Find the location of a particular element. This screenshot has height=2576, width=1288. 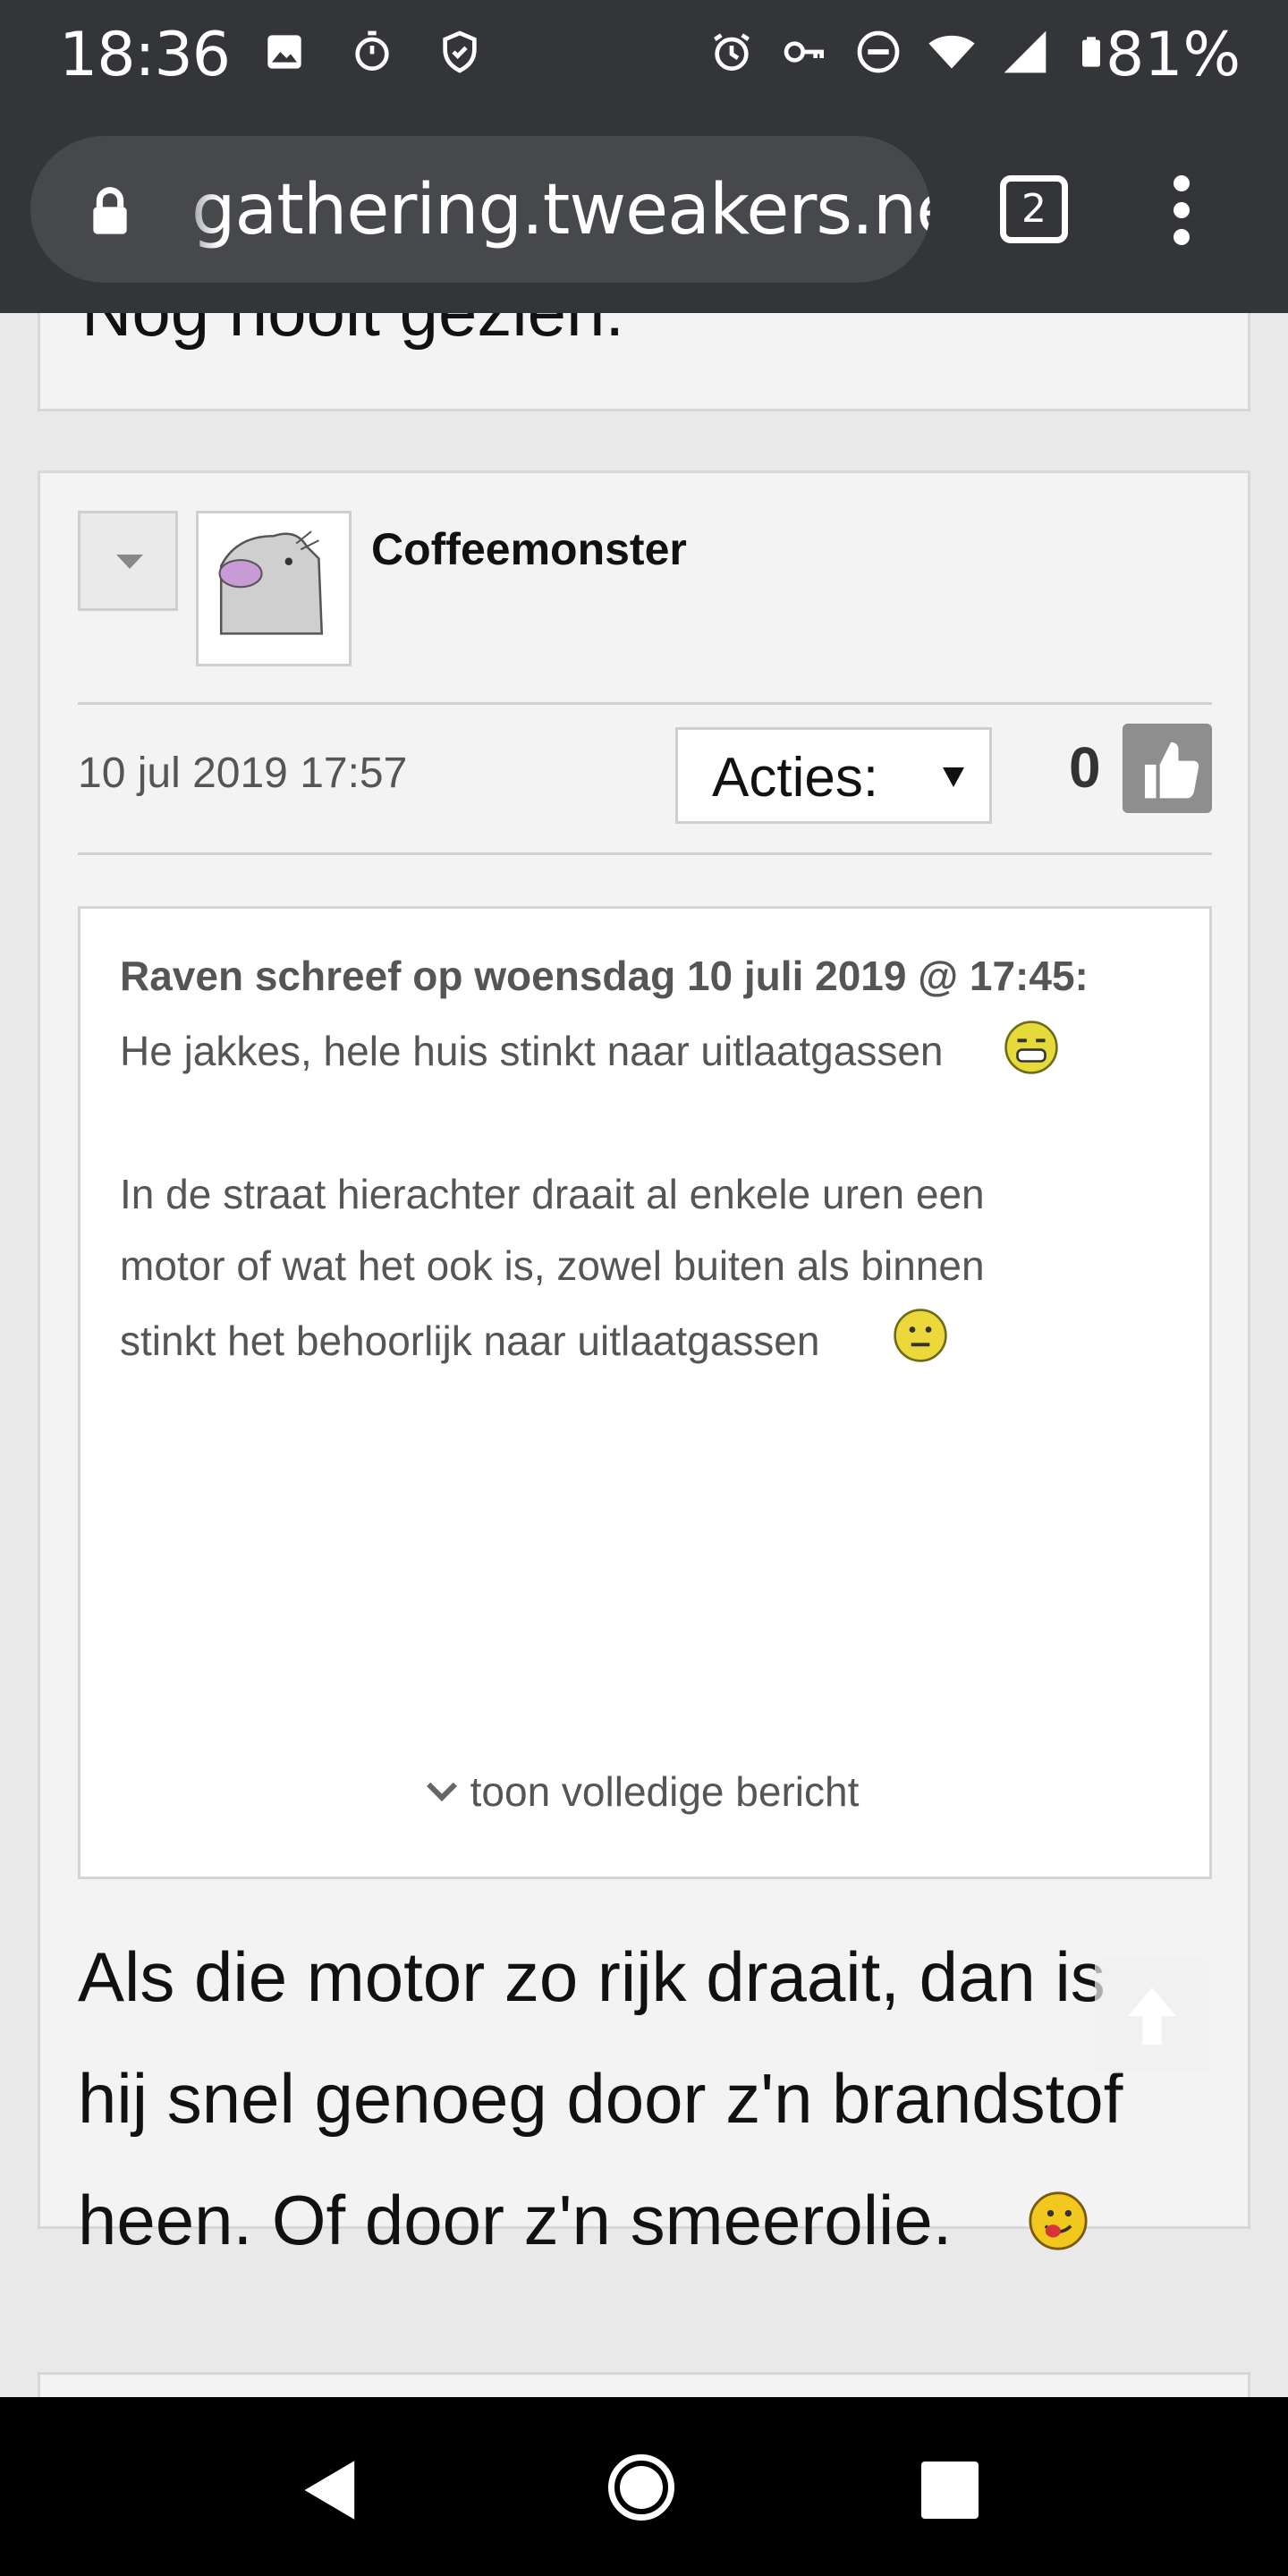

stopwatch-icon is located at coordinates (372, 50).